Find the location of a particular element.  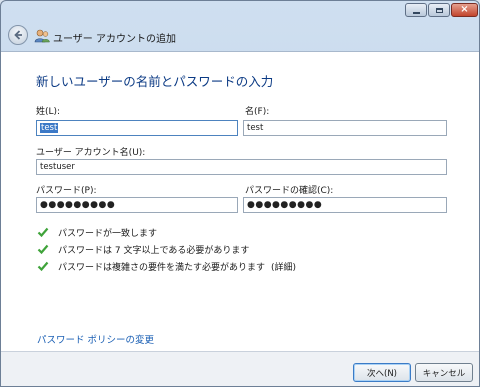

back-arrow-icon is located at coordinates (18, 35).